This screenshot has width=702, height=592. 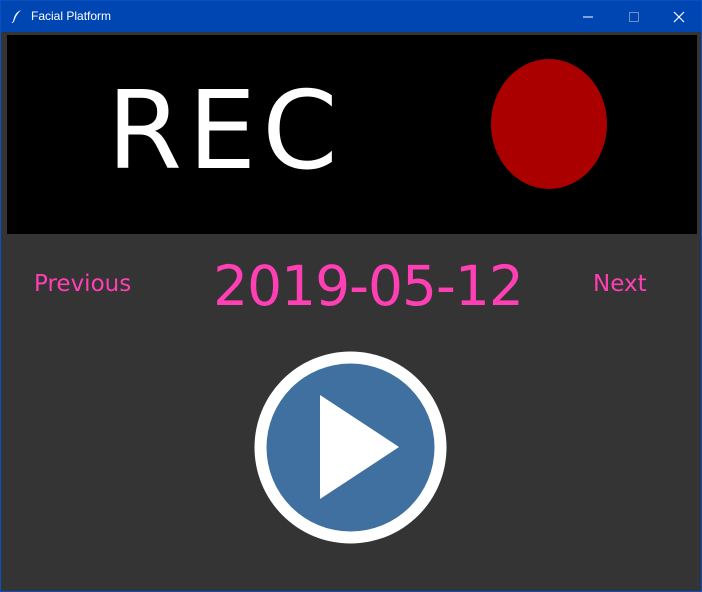 I want to click on close-button, so click(x=679, y=16).